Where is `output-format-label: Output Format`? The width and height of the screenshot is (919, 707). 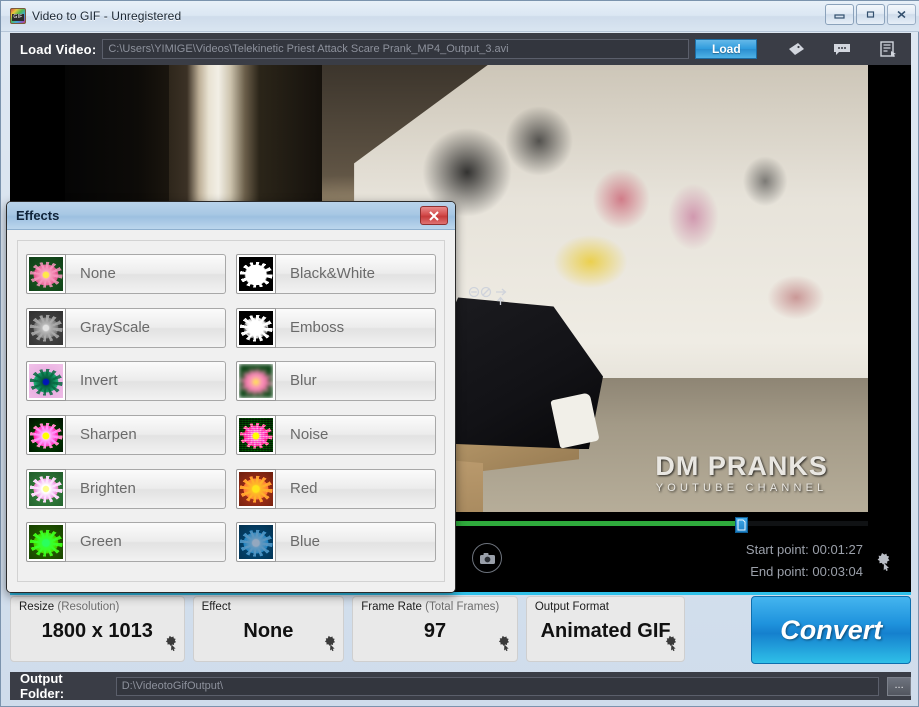 output-format-label: Output Format is located at coordinates (571, 607).